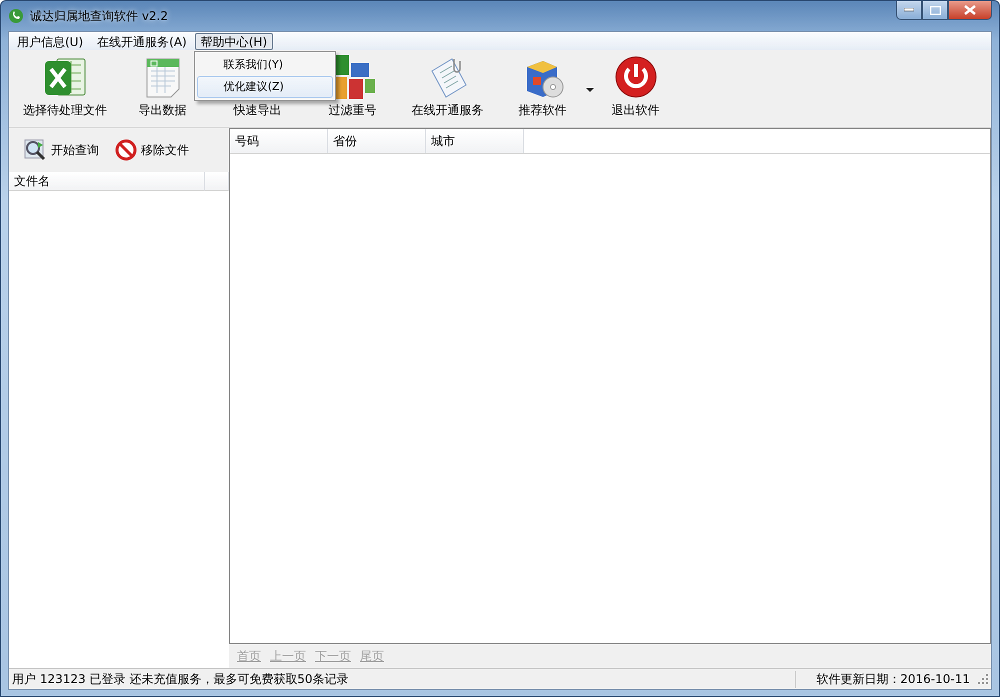 The width and height of the screenshot is (1000, 697). I want to click on close-icon, so click(970, 10).